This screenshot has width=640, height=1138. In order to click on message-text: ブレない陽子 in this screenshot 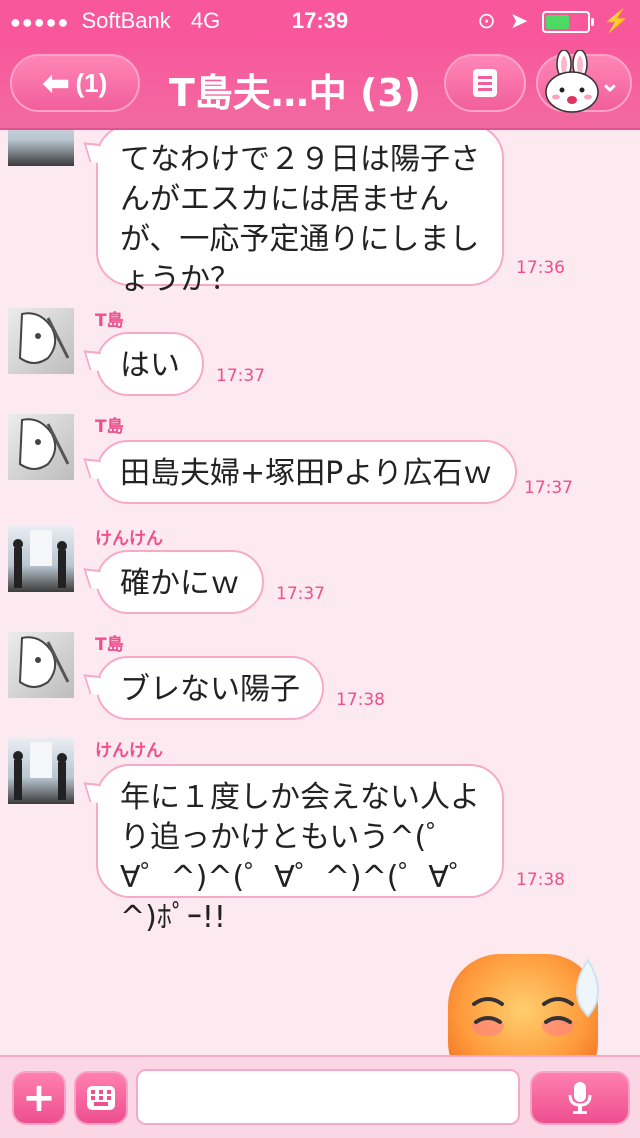, I will do `click(210, 689)`.